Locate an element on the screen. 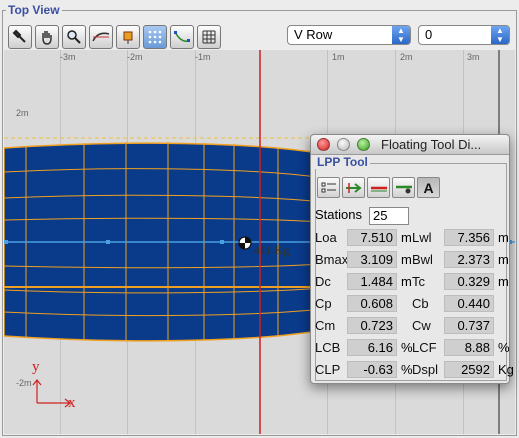  magnifier-icon is located at coordinates (74, 37).